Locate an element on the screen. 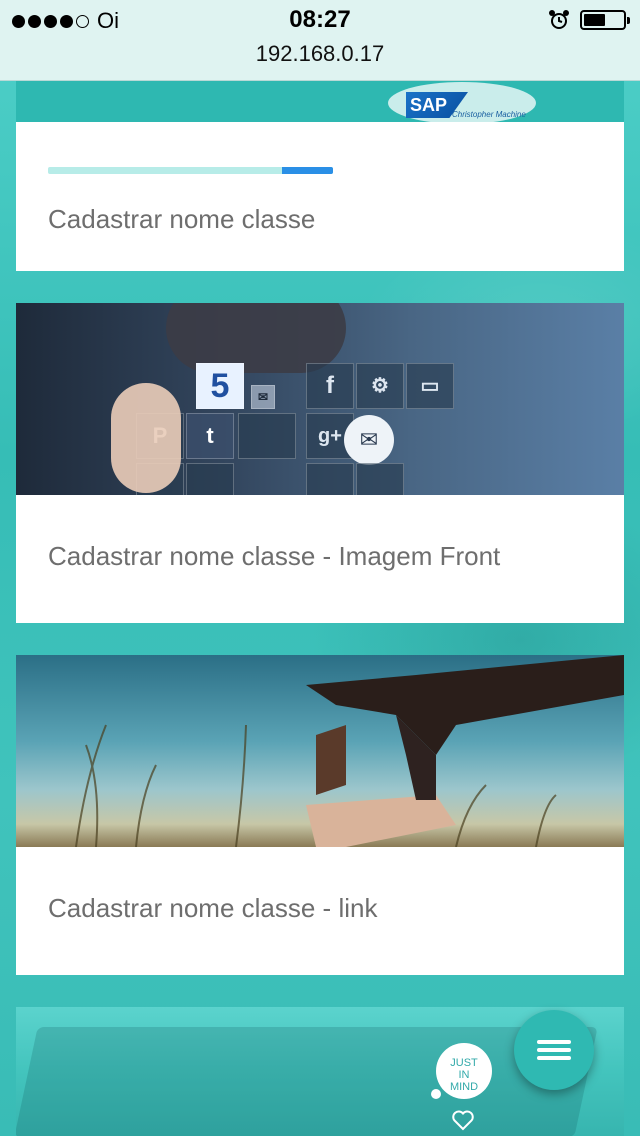 The height and width of the screenshot is (1136, 640). card-title: Cadastrar nome classe - link is located at coordinates (213, 908).